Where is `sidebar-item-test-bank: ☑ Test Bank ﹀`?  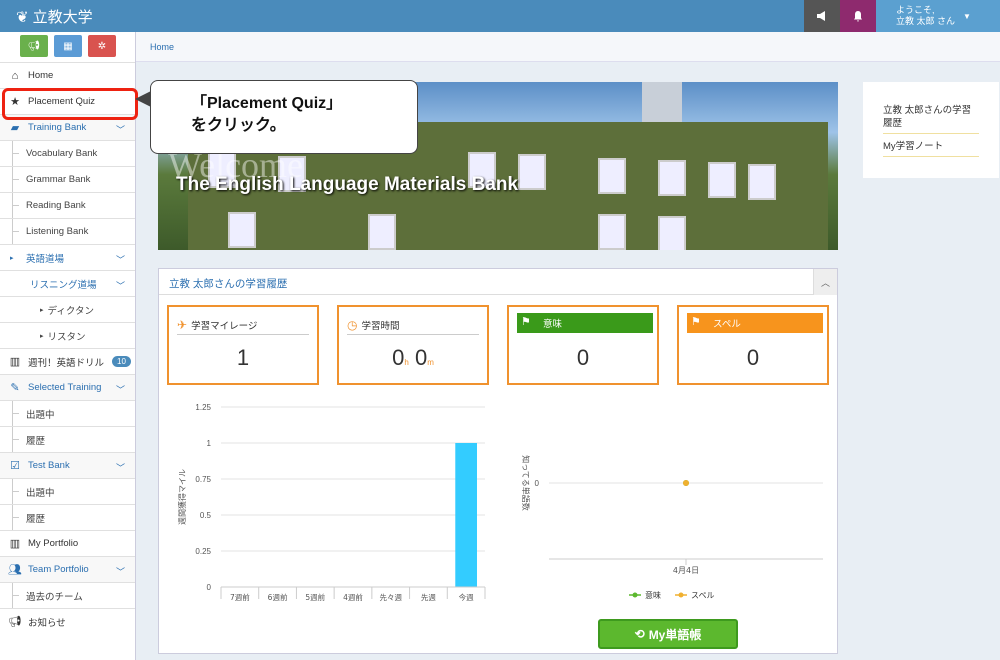 sidebar-item-test-bank: ☑ Test Bank ﹀ is located at coordinates (67, 465).